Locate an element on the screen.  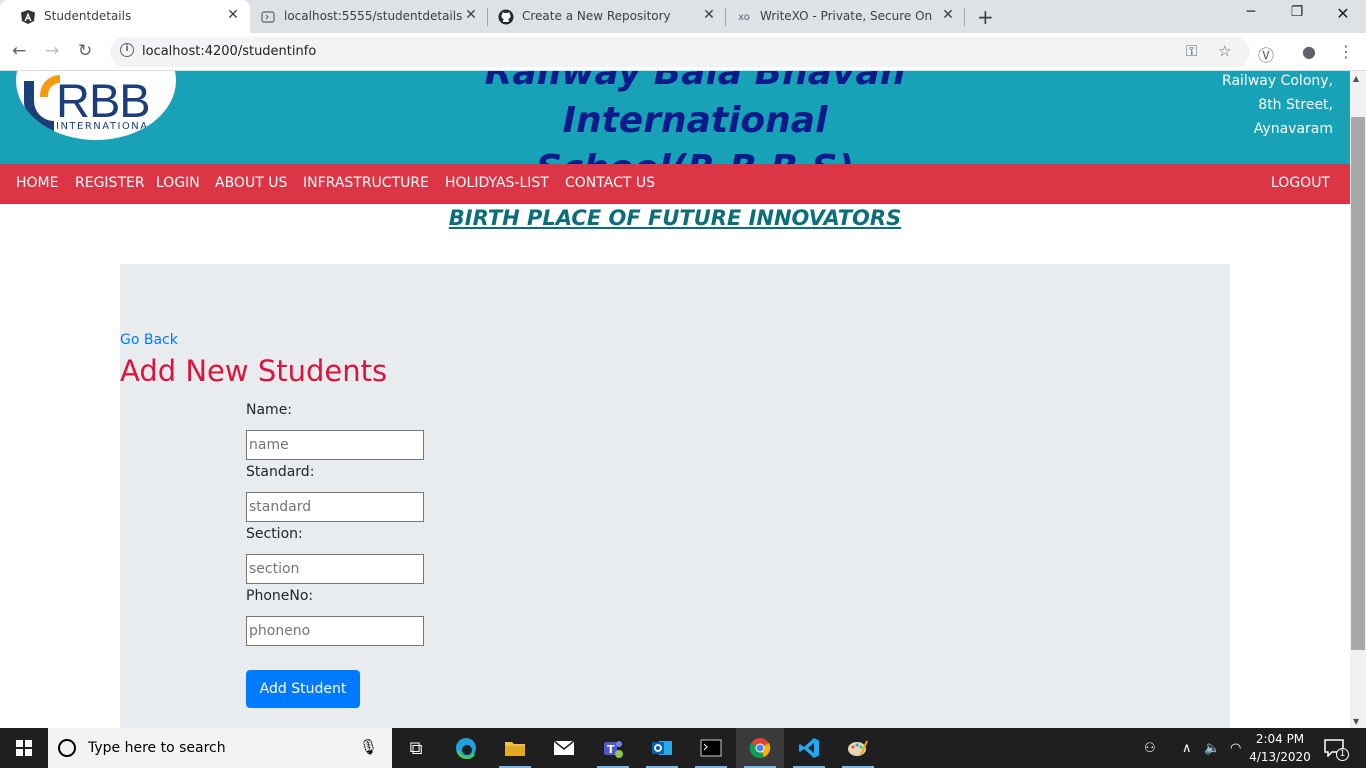
tab-writexo: xo WriteXO - Private, Secure Online ✕ is located at coordinates (845, 16).